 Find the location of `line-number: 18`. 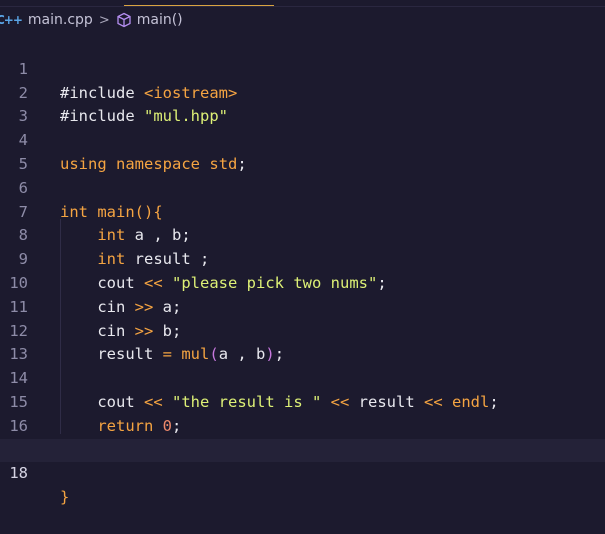

line-number: 18 is located at coordinates (18, 473).